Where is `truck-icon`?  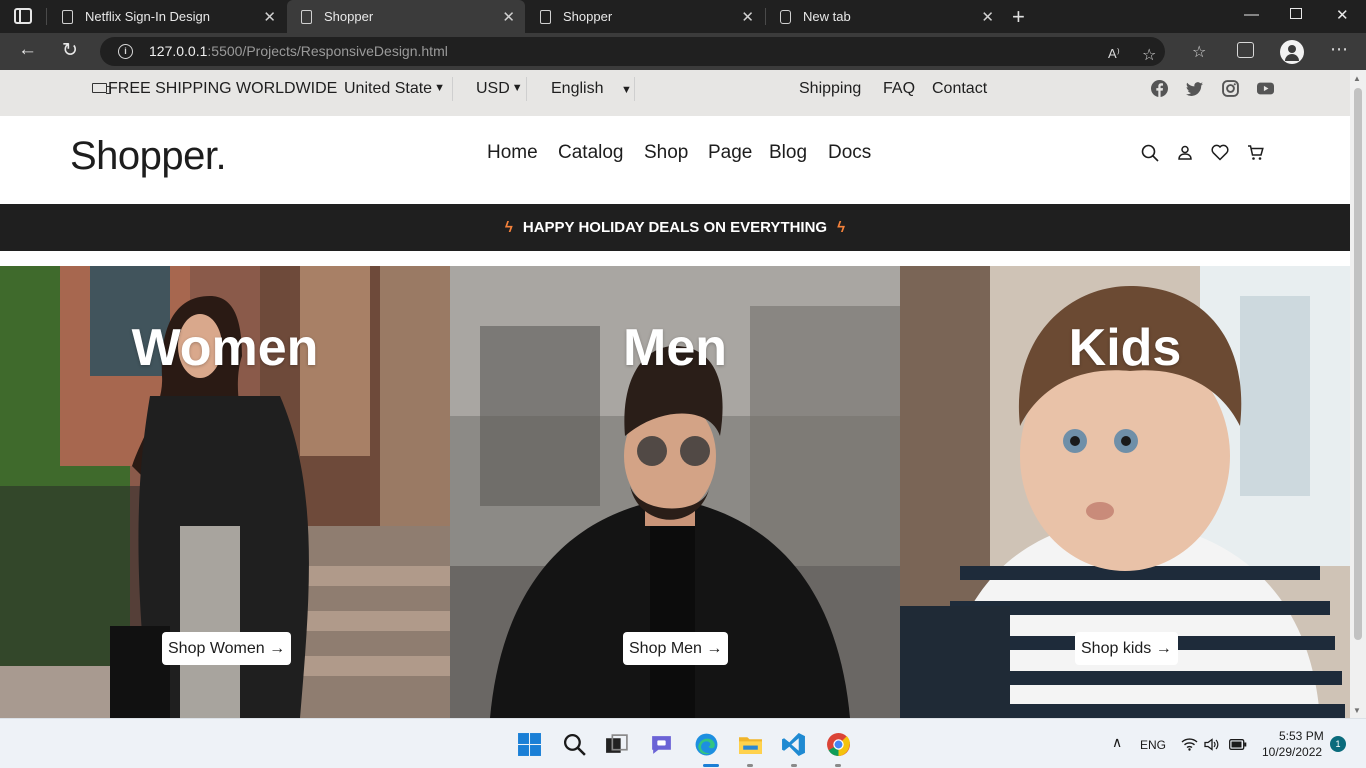 truck-icon is located at coordinates (101, 88).